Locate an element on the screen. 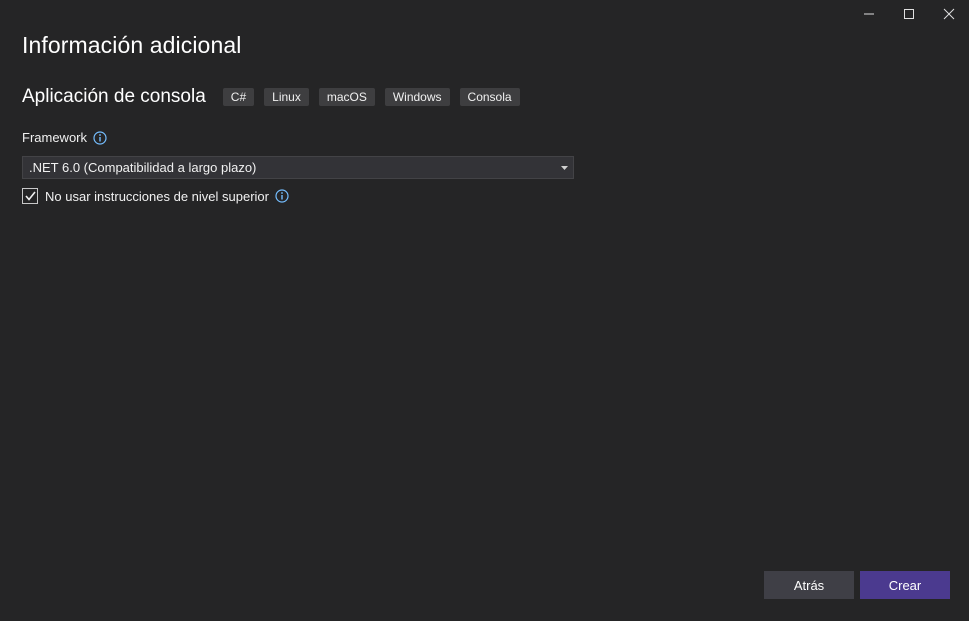 The height and width of the screenshot is (621, 969). tag-language: C# is located at coordinates (238, 97).